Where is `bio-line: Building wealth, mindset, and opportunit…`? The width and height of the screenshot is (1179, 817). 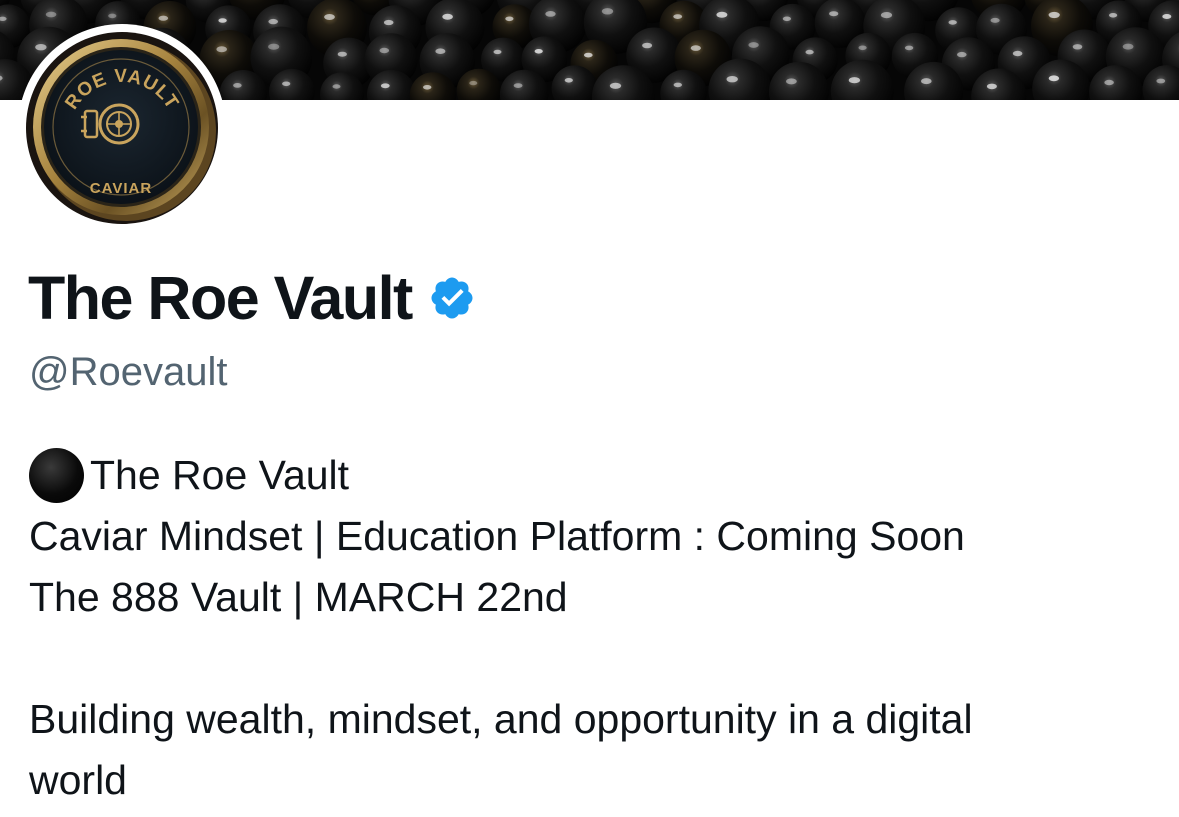 bio-line: Building wealth, mindset, and opportunit… is located at coordinates (501, 719).